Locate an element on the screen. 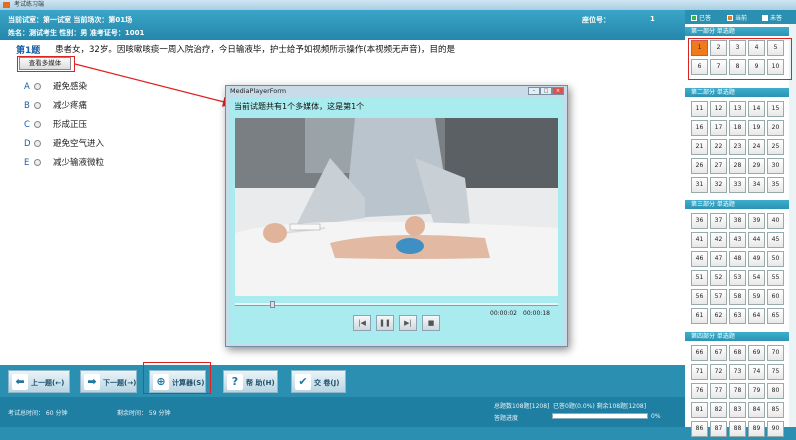  question-cell: 20 is located at coordinates (775, 128).